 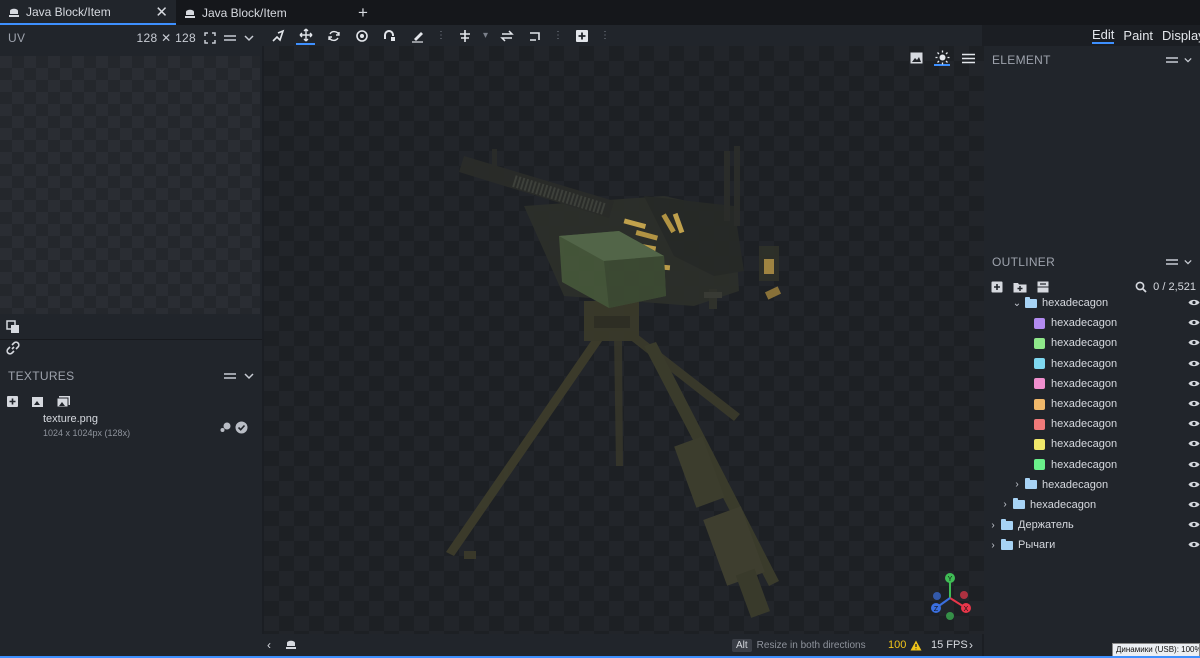 I want to click on outliner-item-label: hexadecagon, so click(x=1084, y=424).